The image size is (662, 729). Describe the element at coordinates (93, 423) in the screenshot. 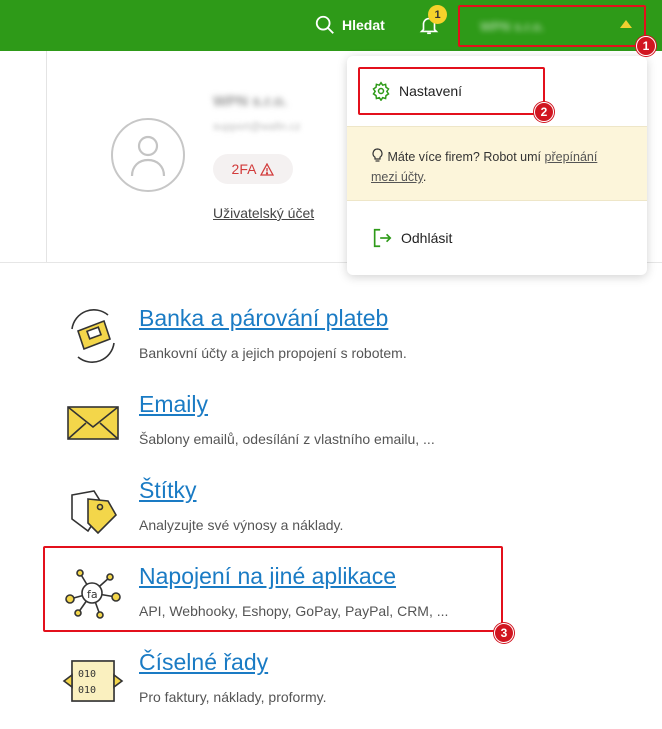

I see `envelope-icon` at that location.